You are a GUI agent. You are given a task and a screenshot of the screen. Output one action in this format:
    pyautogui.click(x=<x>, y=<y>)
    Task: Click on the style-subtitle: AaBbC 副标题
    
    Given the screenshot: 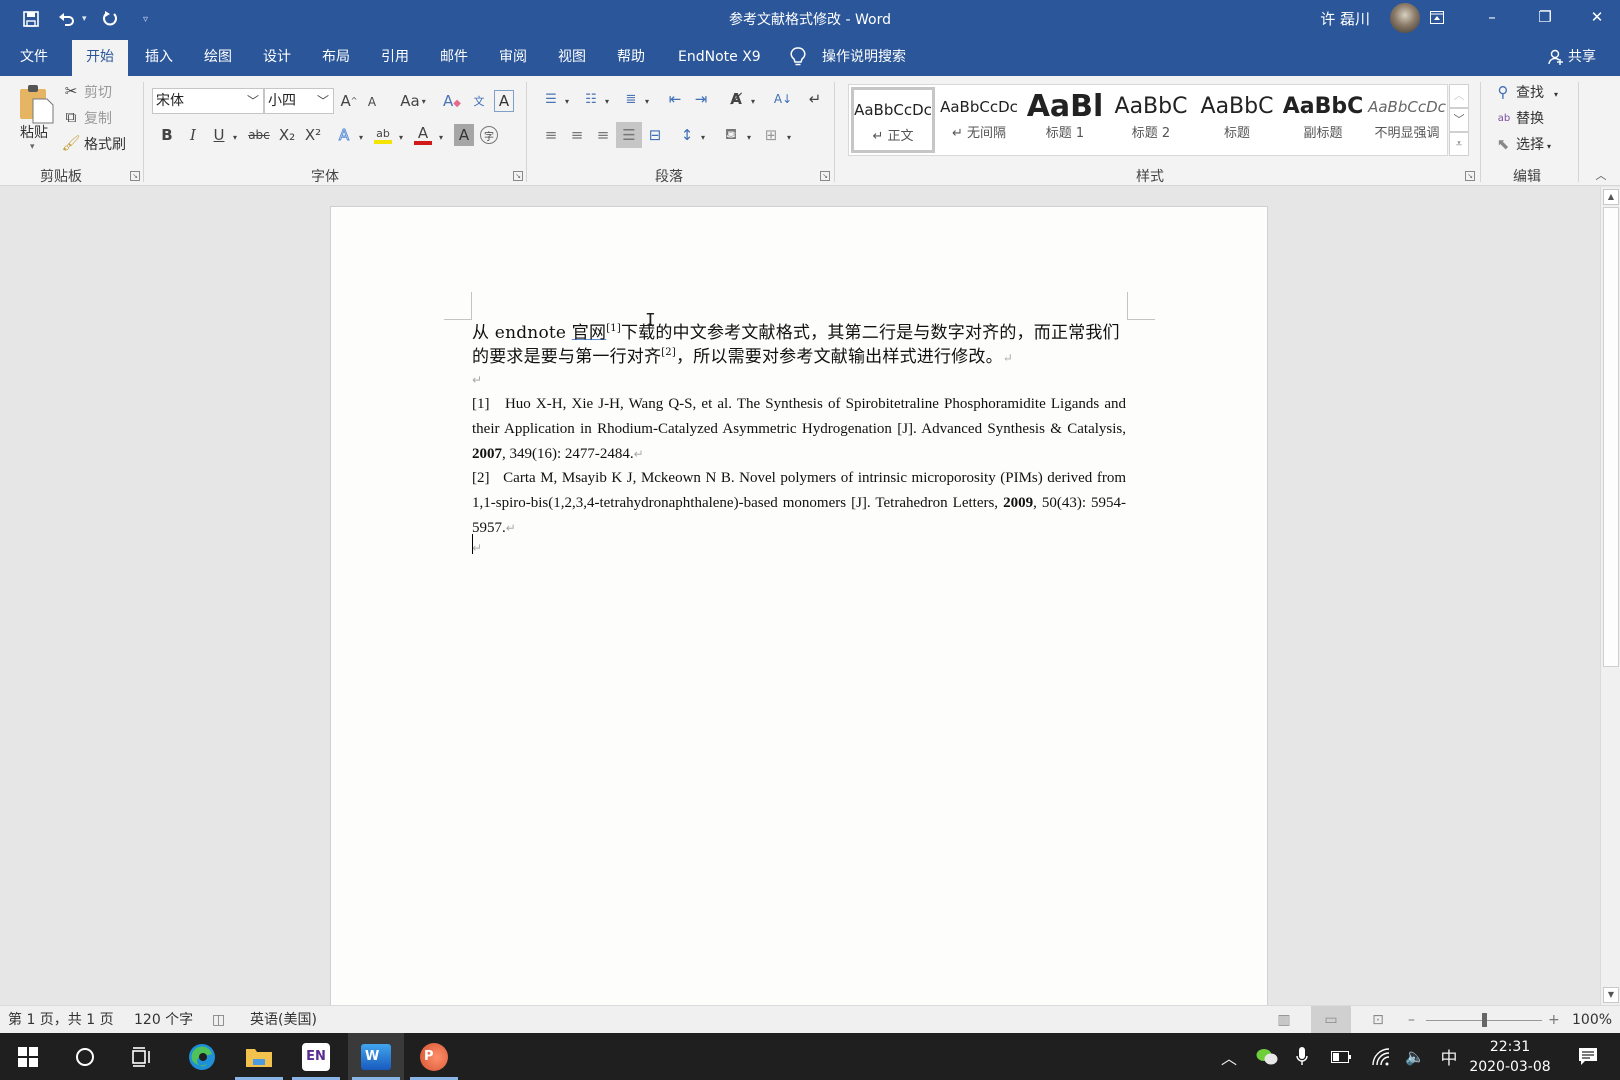 What is the action you would take?
    pyautogui.click(x=1323, y=120)
    